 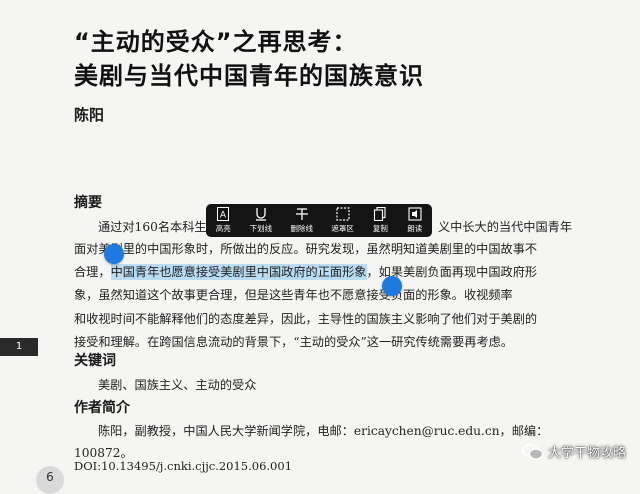 I want to click on doi-text: DOI:10.13495/j.cnki.cjjc.2015.06.001, so click(x=183, y=466).